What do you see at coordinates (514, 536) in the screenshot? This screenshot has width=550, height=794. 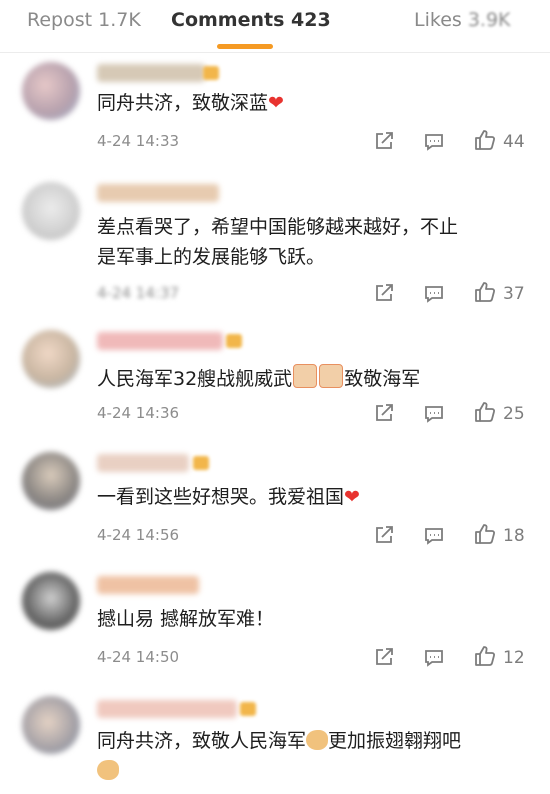 I see `like-count: 18` at bounding box center [514, 536].